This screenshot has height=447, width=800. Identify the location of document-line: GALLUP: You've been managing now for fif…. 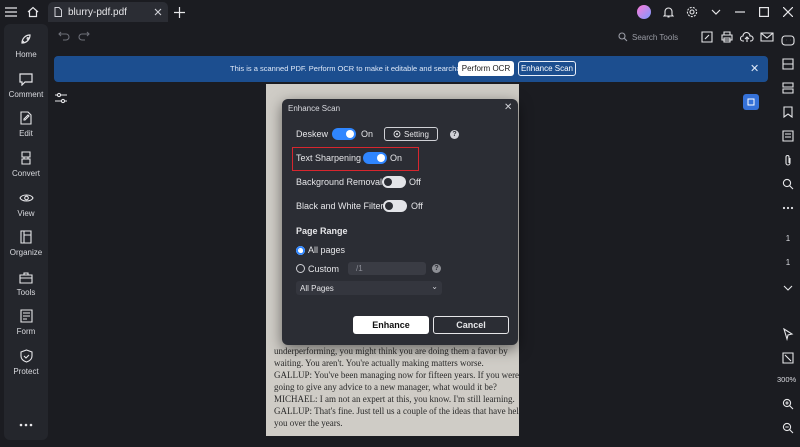
(396, 375).